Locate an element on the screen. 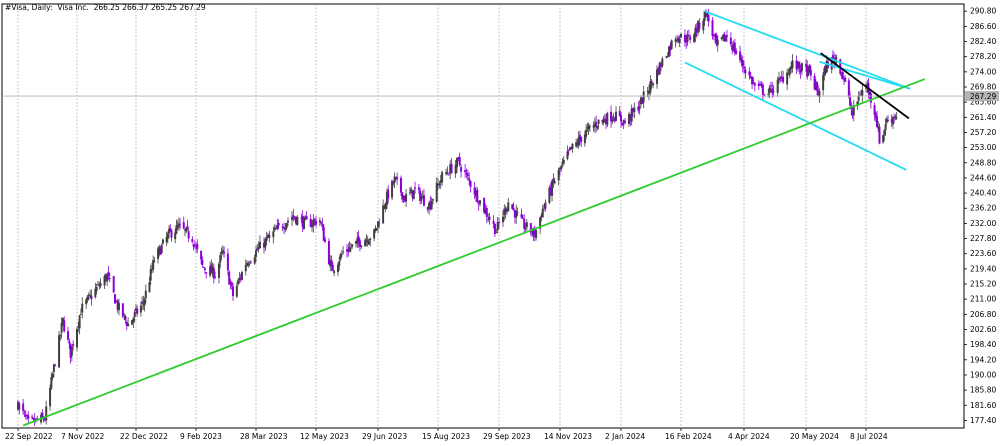  y-tick-label-2: 282.40 is located at coordinates (983, 41).